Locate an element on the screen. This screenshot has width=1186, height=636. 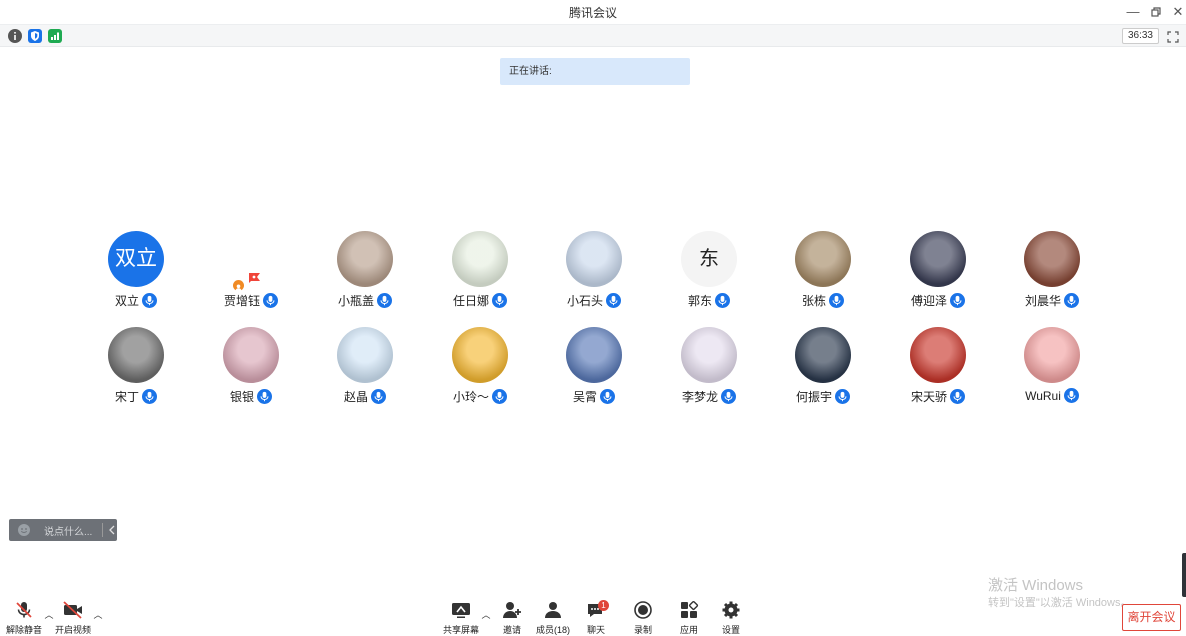
participant-name-row: 傅迎泽 is located at coordinates (938, 300).